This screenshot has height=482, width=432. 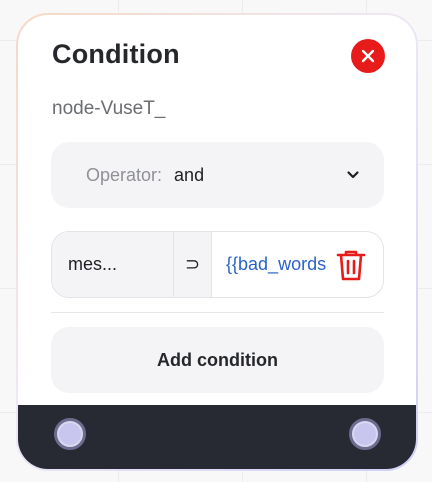 What do you see at coordinates (109, 108) in the screenshot?
I see `node-id-label: node-VuseT_` at bounding box center [109, 108].